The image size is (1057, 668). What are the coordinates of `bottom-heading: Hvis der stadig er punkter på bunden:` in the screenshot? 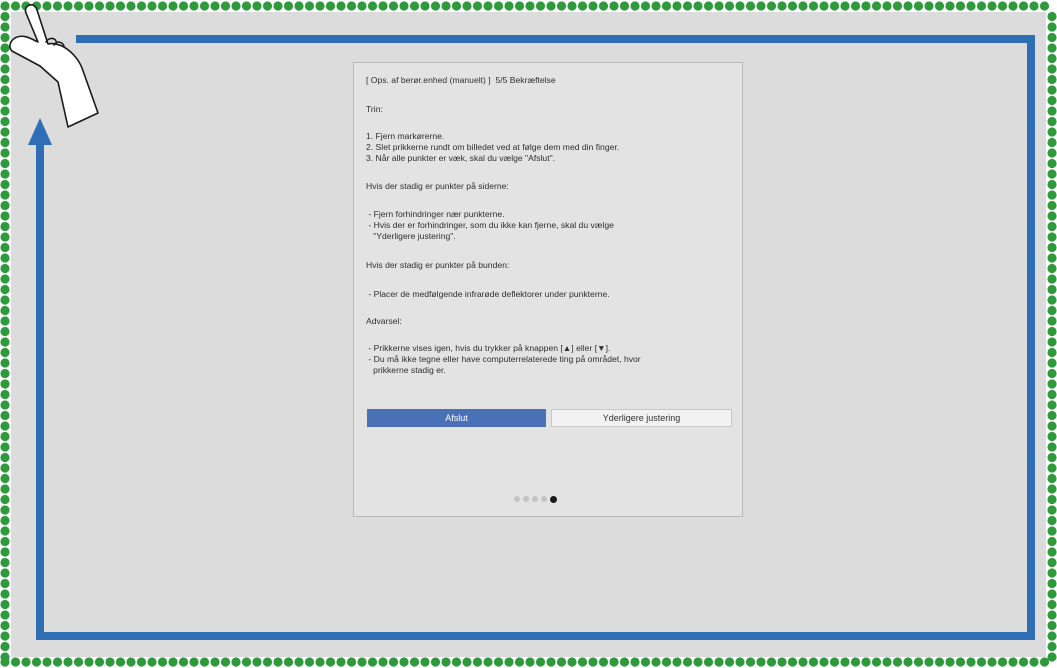 It's located at (438, 265).